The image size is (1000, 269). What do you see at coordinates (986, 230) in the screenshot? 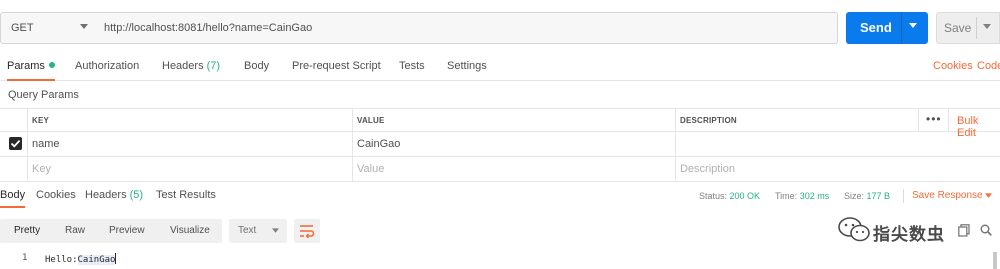
I see `search-icon` at bounding box center [986, 230].